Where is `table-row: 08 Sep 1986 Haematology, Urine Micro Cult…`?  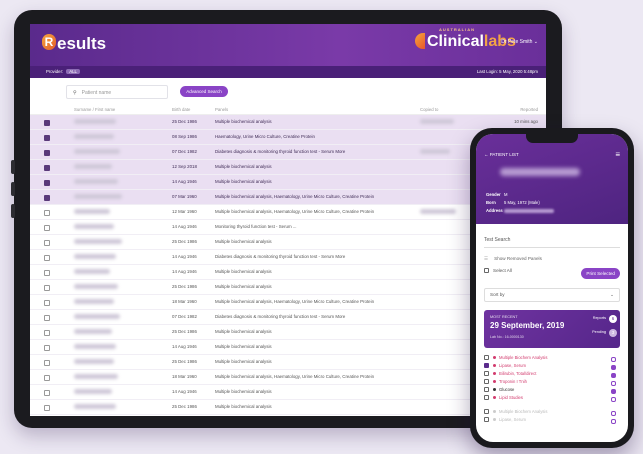 table-row: 08 Sep 1986 Haematology, Urine Micro Cult… is located at coordinates (288, 137).